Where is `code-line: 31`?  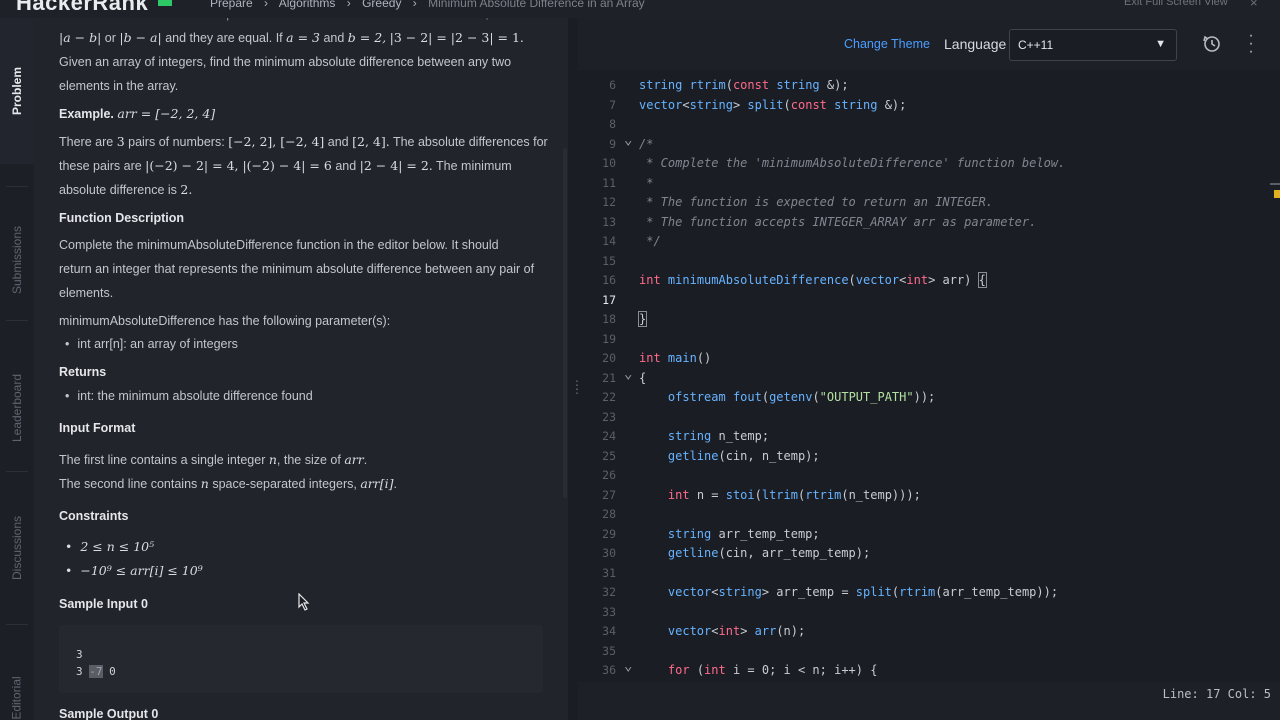 code-line: 31 is located at coordinates (929, 574).